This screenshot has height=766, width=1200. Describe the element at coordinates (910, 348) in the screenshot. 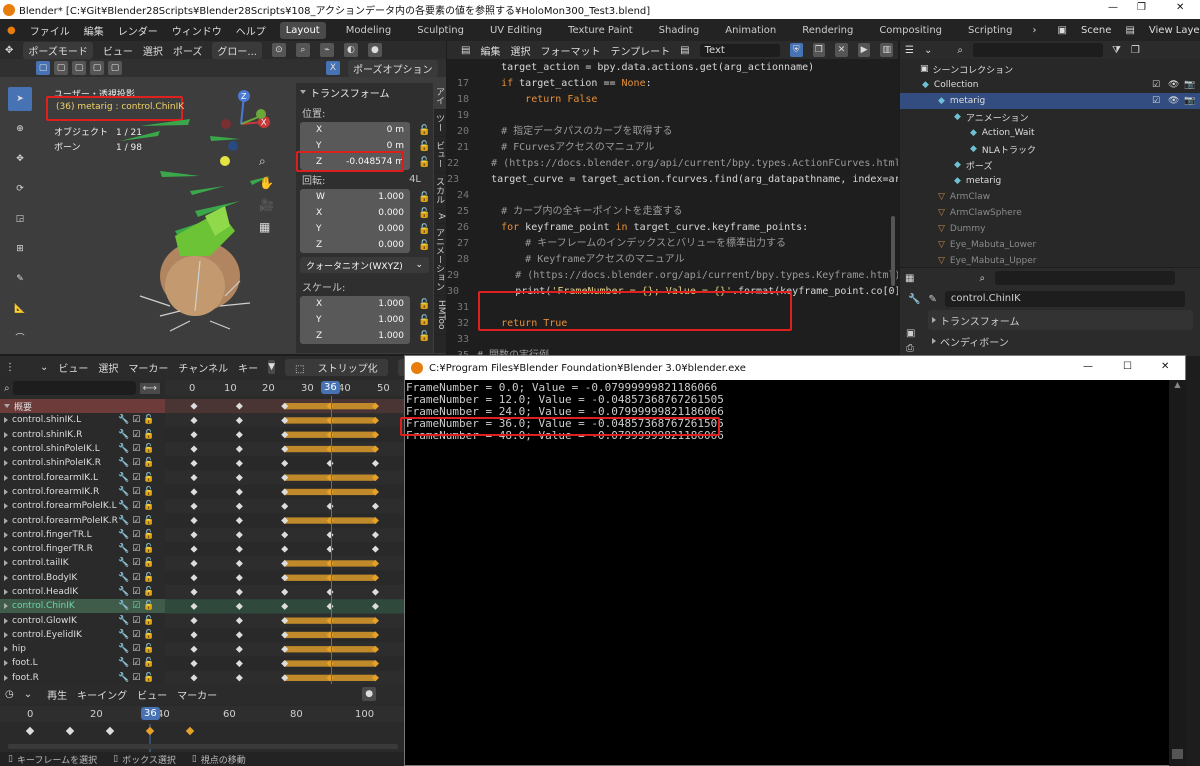

I see `output-tab-icon: ⎙` at that location.